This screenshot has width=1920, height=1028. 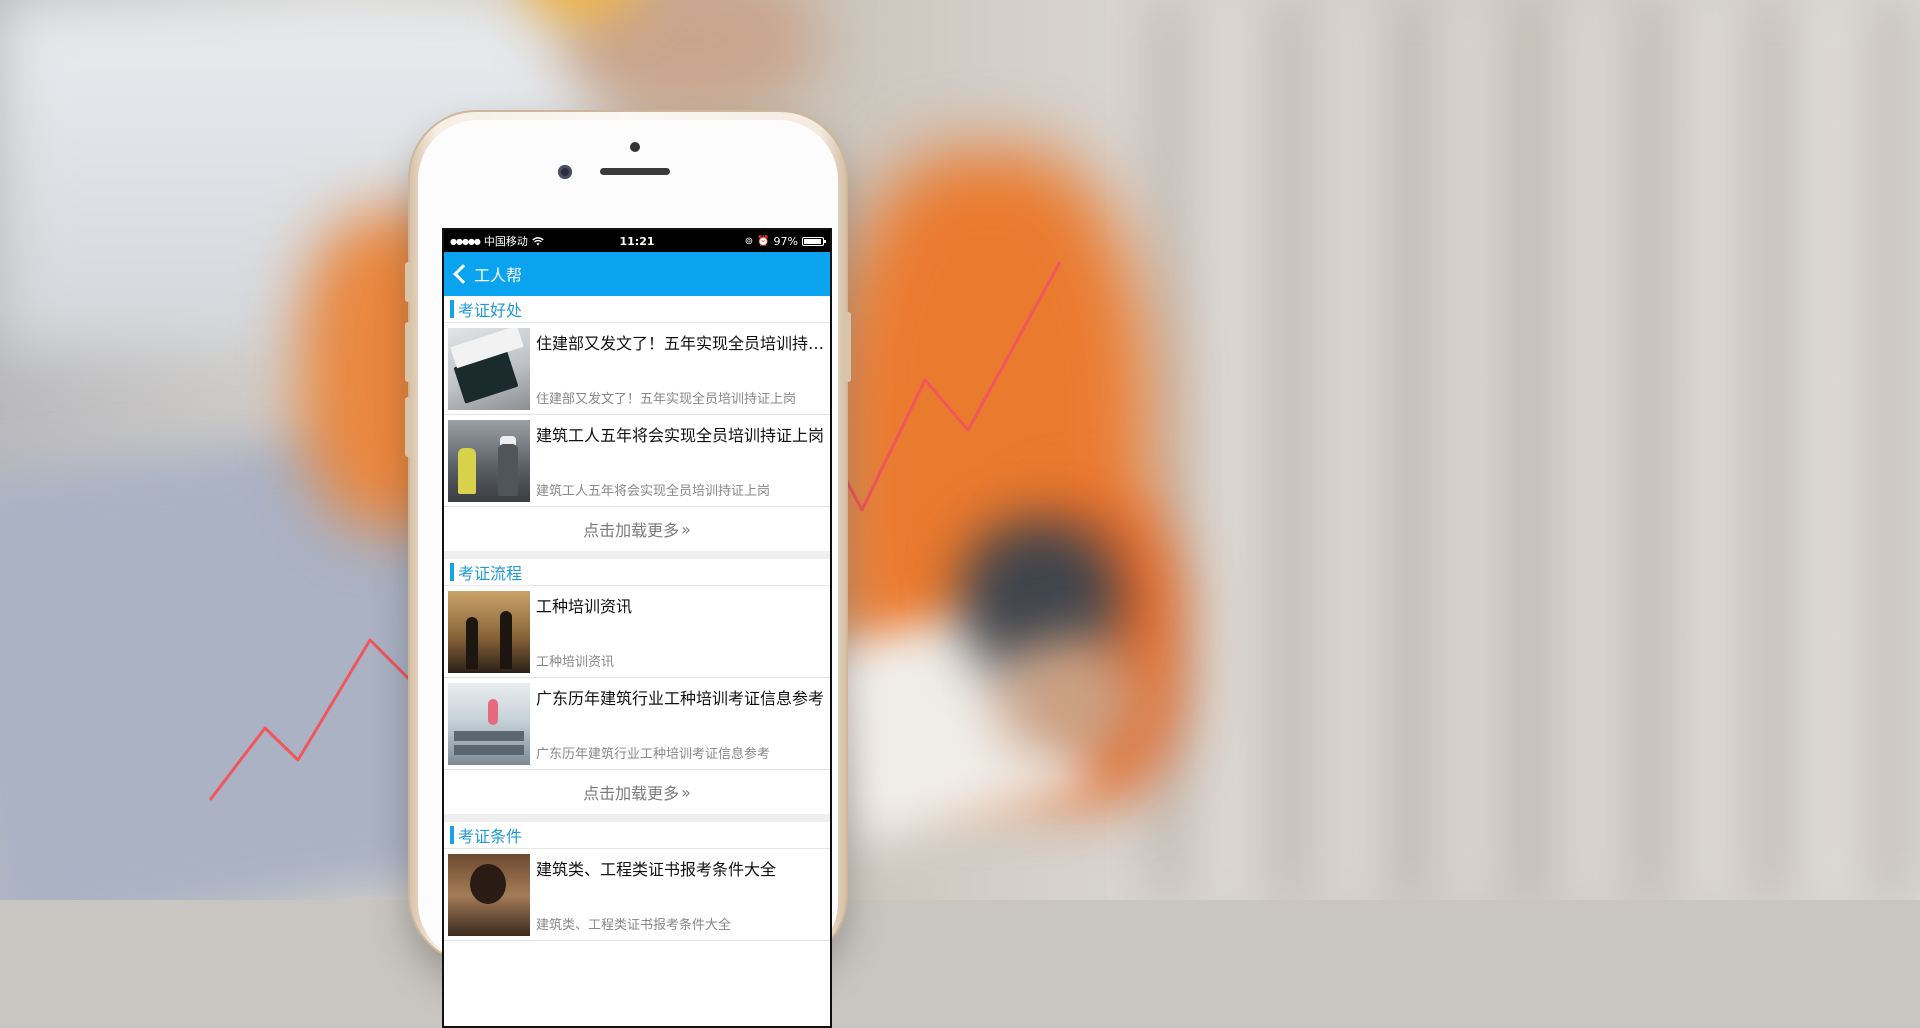 What do you see at coordinates (565, 172) in the screenshot?
I see `front-camera` at bounding box center [565, 172].